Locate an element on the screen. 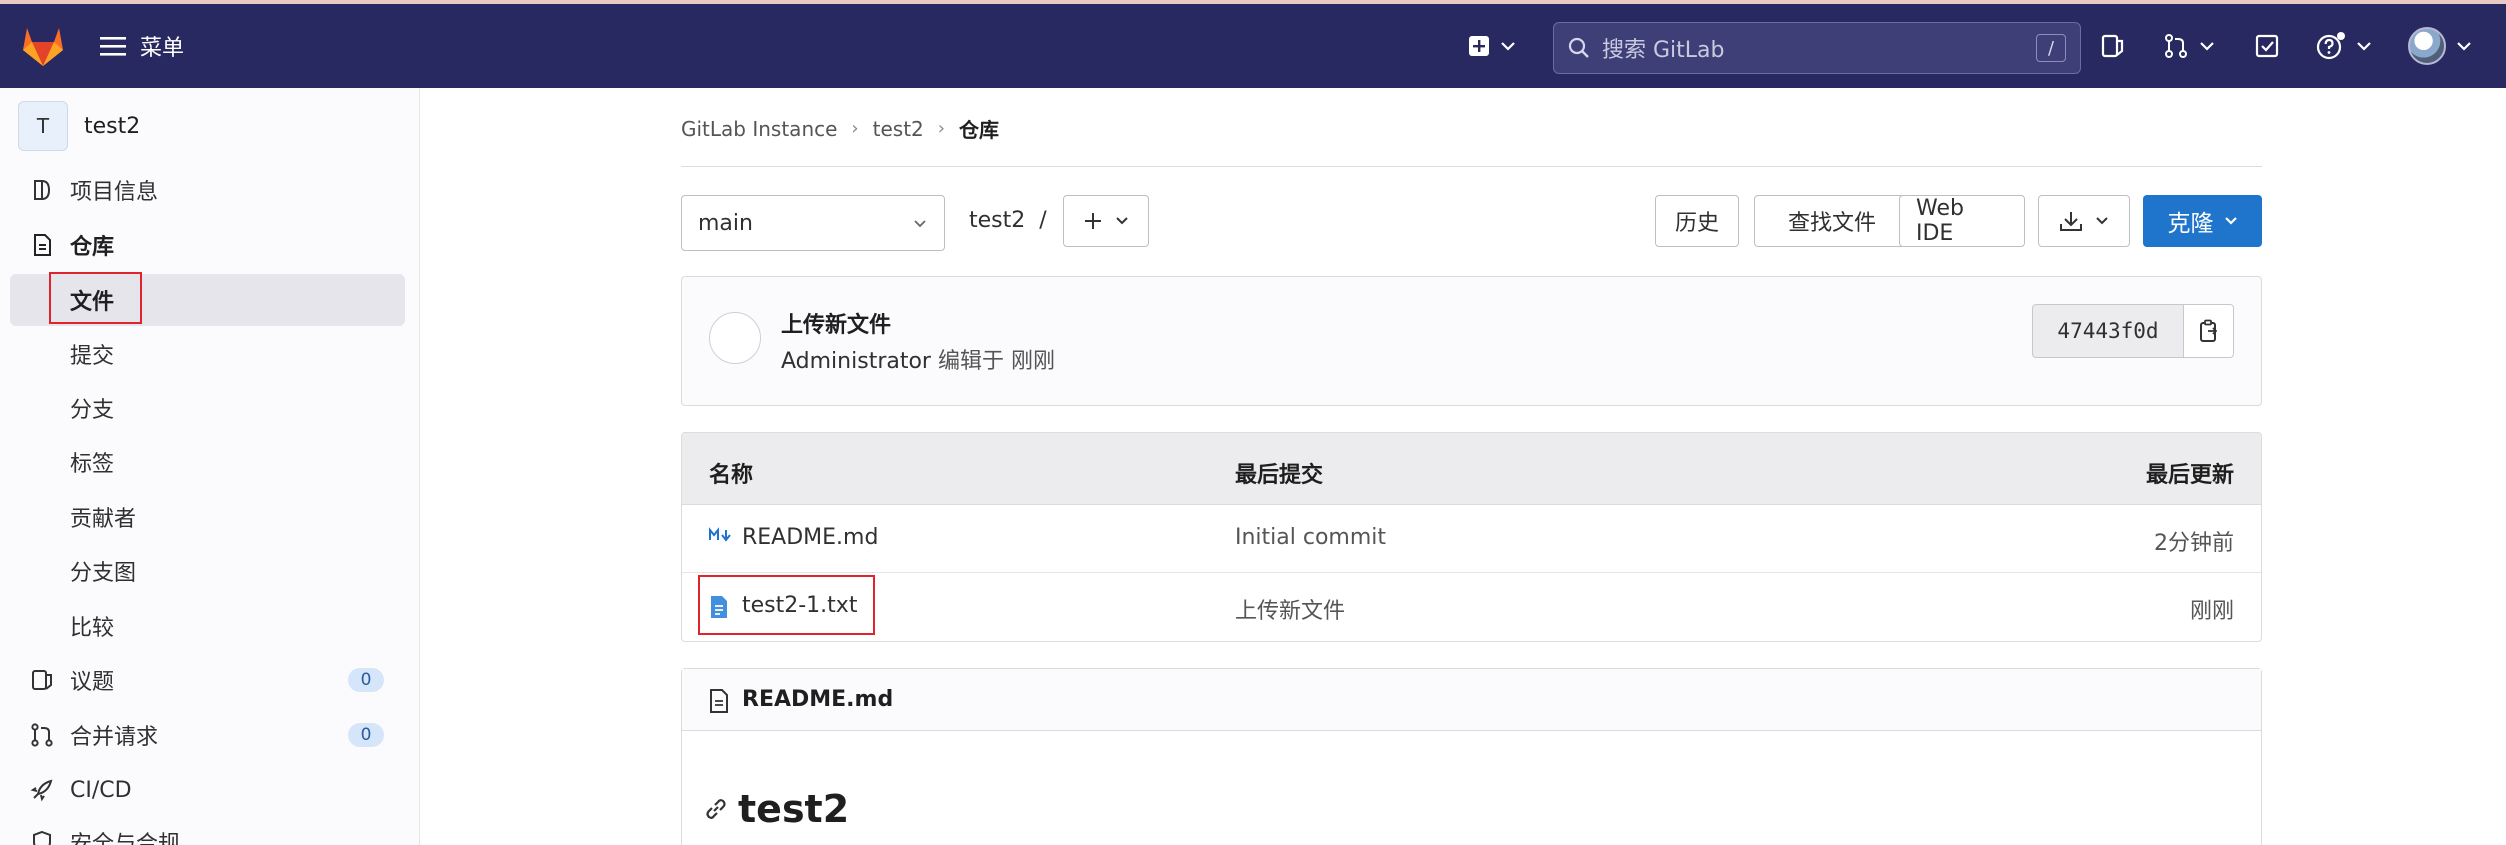 This screenshot has width=2506, height=845. sidebar-item-contributors: 贡献者 is located at coordinates (210, 517).